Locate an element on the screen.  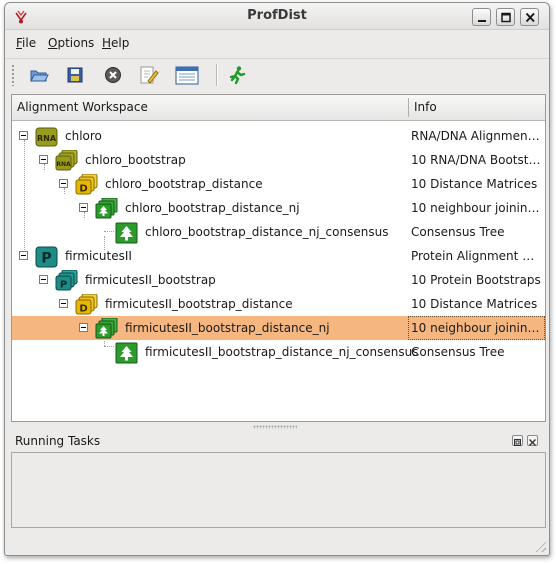
svg-text: D is located at coordinates (83, 309).